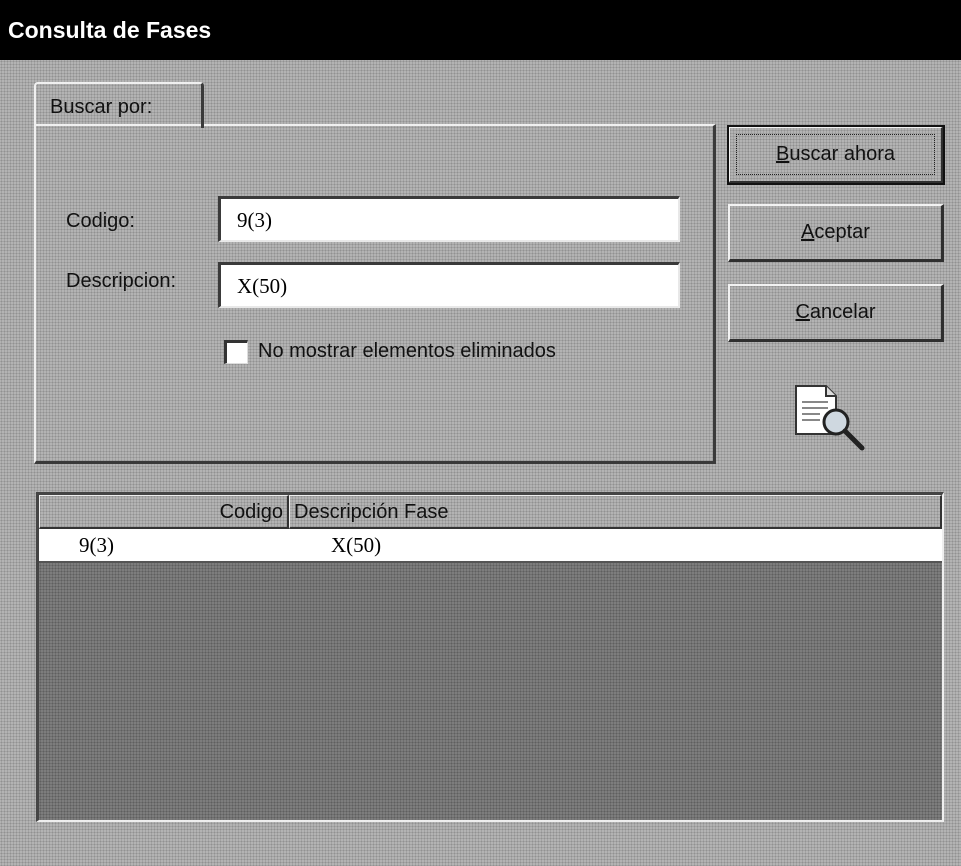 The image size is (961, 866). Describe the element at coordinates (842, 312) in the screenshot. I see `cancelar-label: ancelar` at that location.